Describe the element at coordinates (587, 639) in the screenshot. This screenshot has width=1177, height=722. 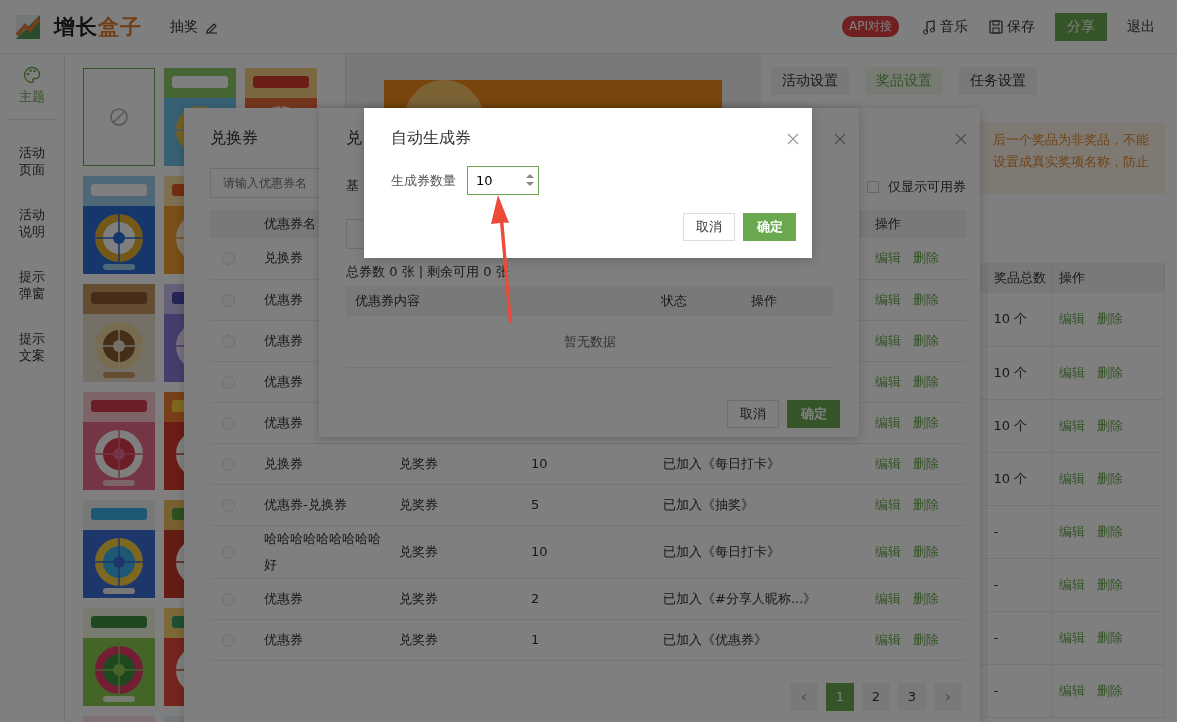
I see `table-cell: 1` at that location.